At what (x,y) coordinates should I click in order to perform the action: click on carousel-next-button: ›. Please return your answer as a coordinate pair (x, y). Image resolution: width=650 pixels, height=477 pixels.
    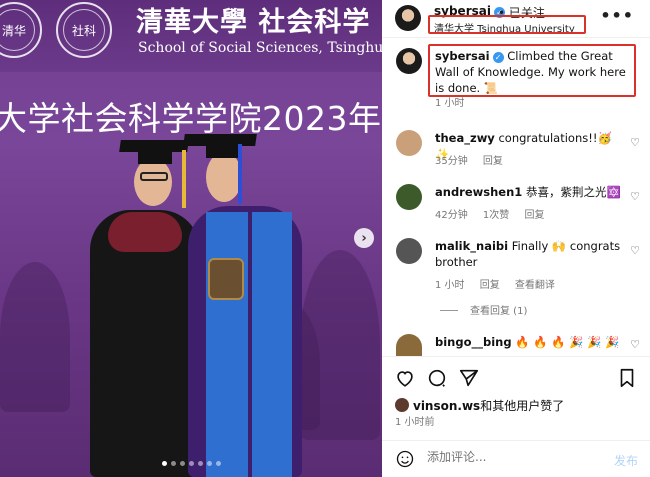
    Looking at the image, I should click on (364, 238).